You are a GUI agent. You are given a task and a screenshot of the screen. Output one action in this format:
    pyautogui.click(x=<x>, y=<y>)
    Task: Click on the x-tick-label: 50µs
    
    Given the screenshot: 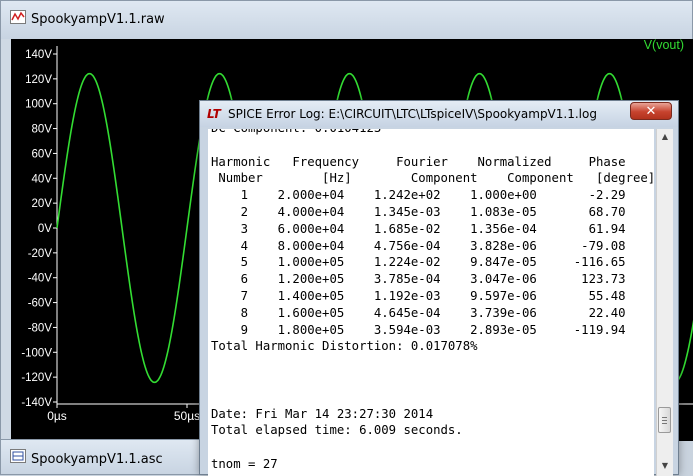 What is the action you would take?
    pyautogui.click(x=187, y=416)
    